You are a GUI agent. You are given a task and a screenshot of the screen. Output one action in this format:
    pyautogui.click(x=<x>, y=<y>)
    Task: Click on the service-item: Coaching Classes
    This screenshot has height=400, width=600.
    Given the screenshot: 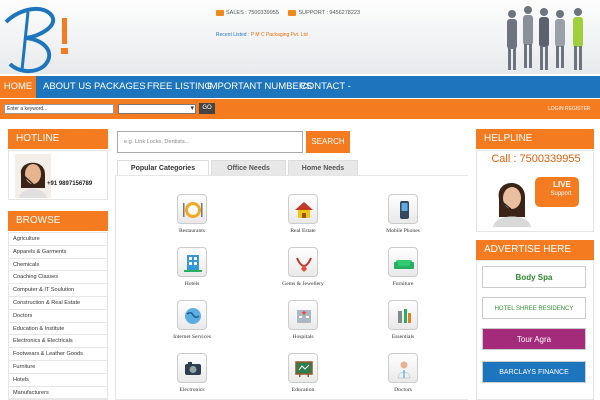 What is the action you would take?
    pyautogui.click(x=58, y=278)
    